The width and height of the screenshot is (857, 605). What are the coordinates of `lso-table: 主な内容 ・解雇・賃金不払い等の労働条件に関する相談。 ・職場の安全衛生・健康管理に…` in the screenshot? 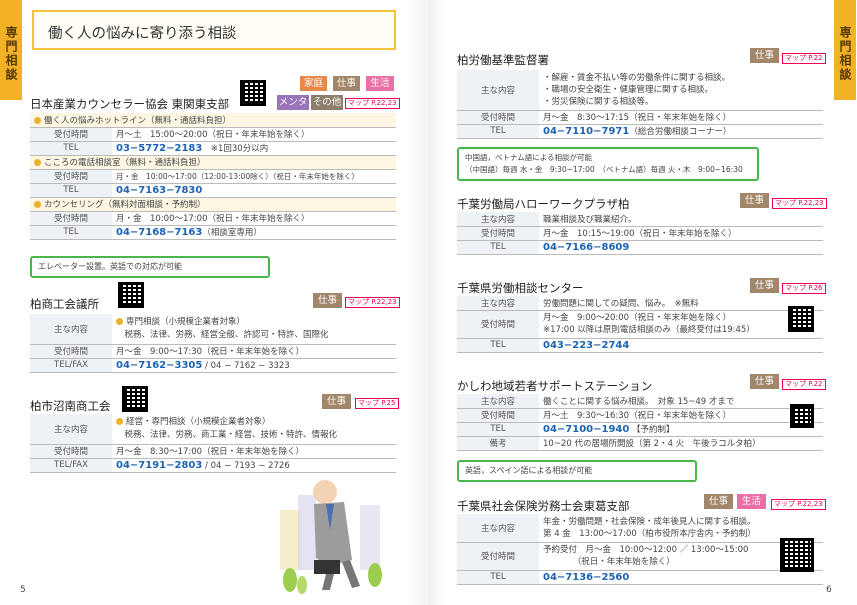 It's located at (640, 104).